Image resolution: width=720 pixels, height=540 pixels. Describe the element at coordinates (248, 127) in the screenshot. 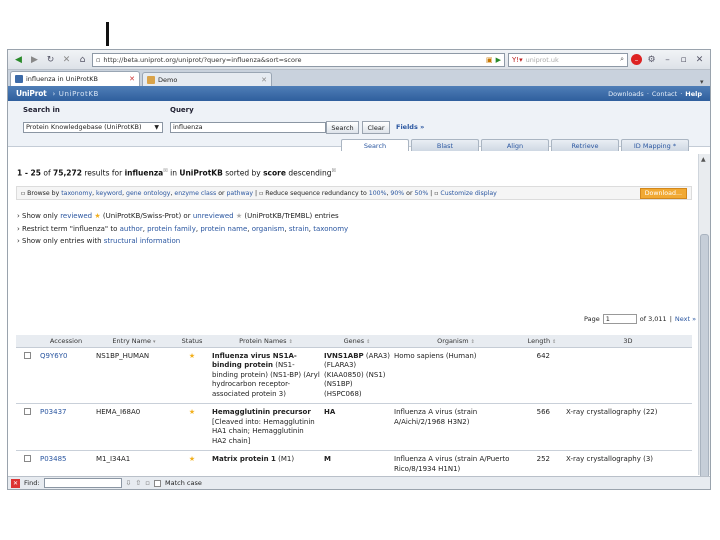

I see `query-input: influenza` at that location.